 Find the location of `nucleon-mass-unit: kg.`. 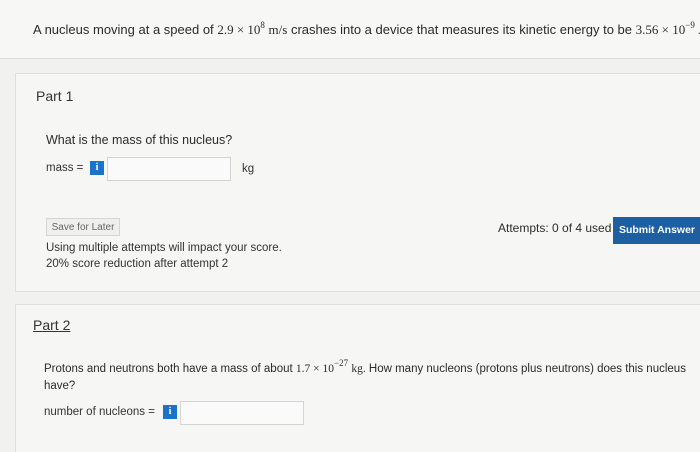

nucleon-mass-unit: kg. is located at coordinates (358, 369).